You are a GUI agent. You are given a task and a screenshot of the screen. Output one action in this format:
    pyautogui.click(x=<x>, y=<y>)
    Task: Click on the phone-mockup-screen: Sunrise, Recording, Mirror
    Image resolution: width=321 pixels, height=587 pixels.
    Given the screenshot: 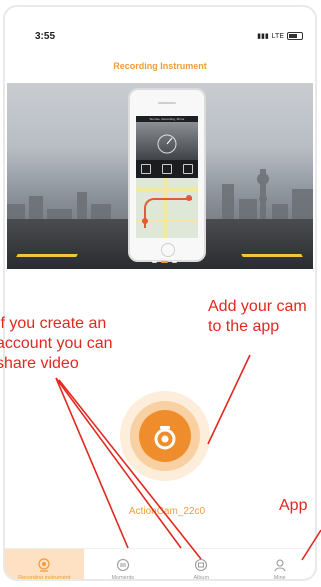 What is the action you would take?
    pyautogui.click(x=167, y=177)
    